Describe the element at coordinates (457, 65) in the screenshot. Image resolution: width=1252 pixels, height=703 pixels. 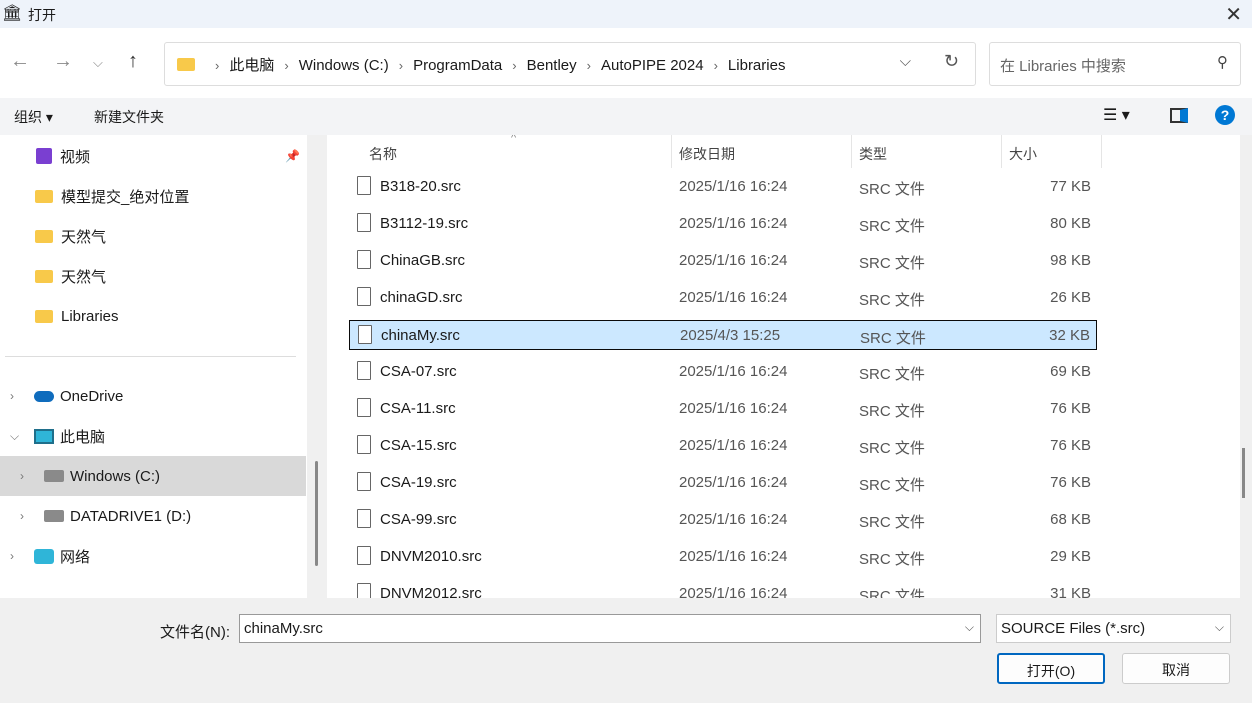
I see `breadcrumb-item: ProgramData` at that location.